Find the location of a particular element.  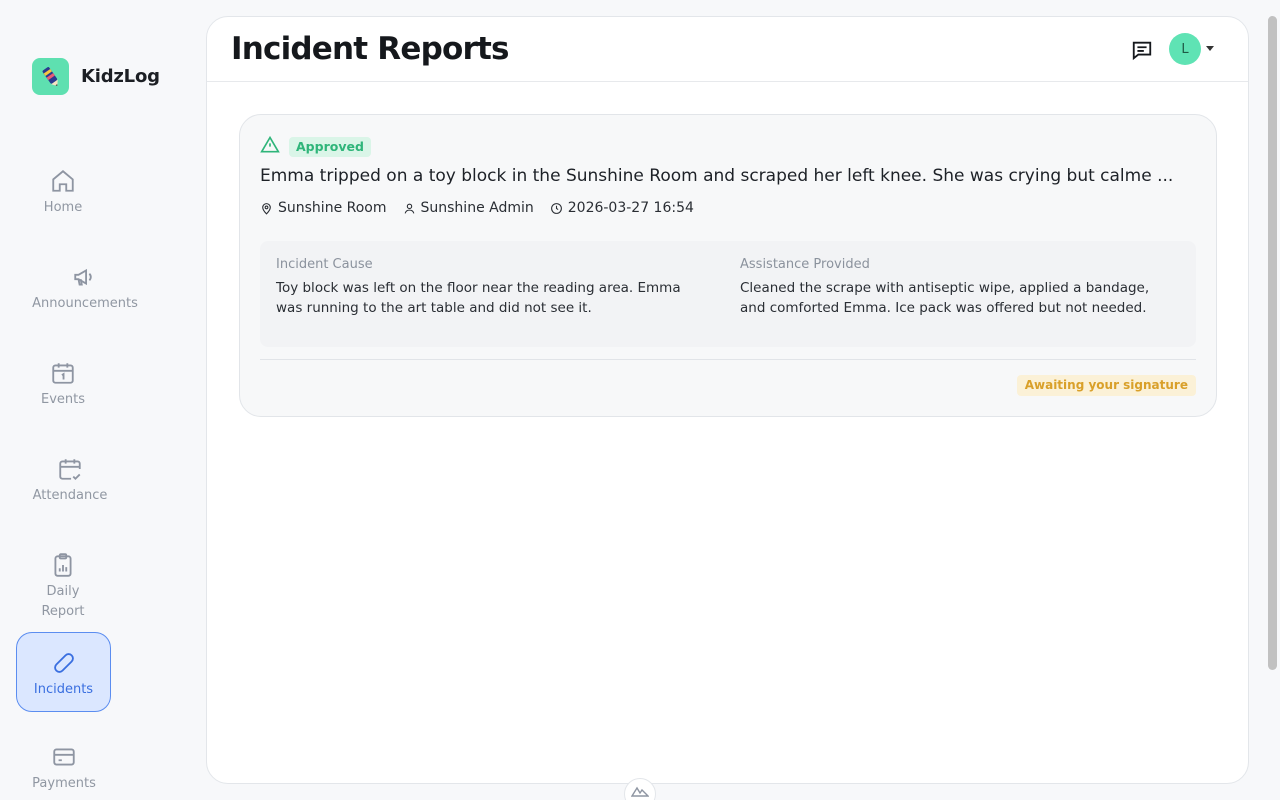

status-badge: Approved is located at coordinates (330, 147).